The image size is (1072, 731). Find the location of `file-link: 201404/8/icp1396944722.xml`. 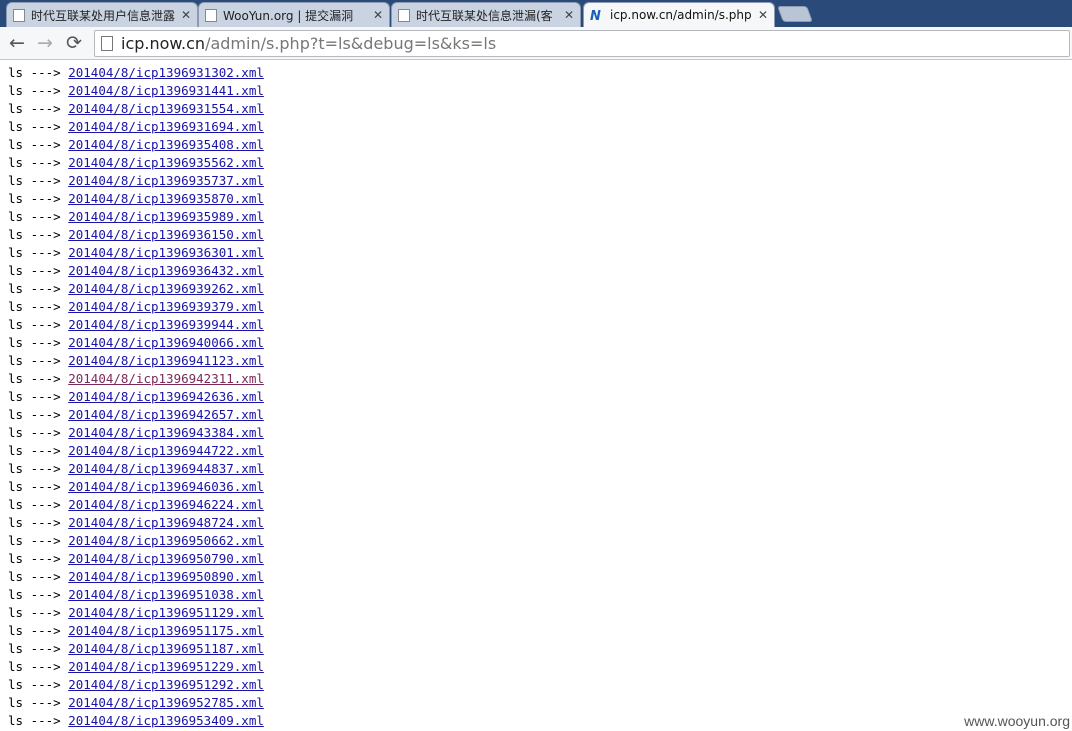

file-link: 201404/8/icp1396944722.xml is located at coordinates (166, 450).